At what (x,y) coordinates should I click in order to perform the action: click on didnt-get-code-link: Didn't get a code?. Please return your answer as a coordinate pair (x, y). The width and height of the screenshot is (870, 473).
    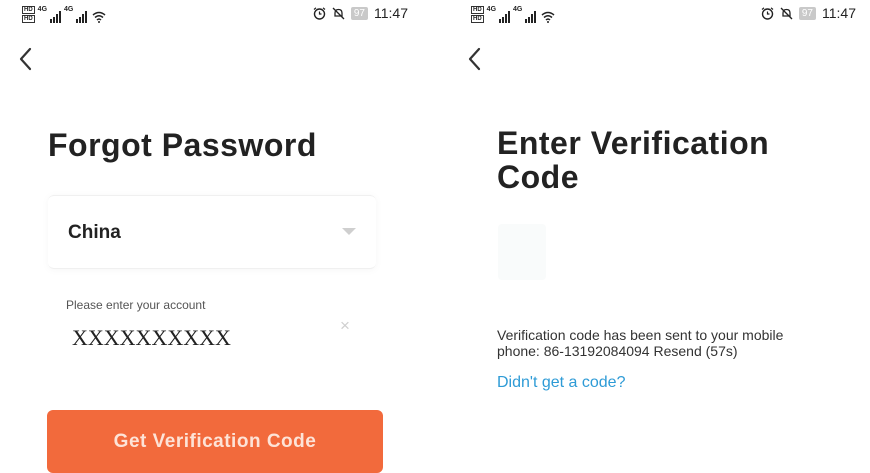
    Looking at the image, I should click on (561, 383).